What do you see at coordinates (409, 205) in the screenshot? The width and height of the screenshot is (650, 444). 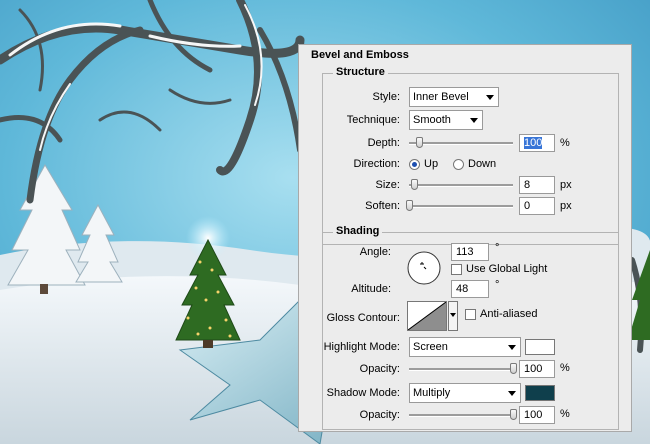 I see `soften-slider-thumb` at bounding box center [409, 205].